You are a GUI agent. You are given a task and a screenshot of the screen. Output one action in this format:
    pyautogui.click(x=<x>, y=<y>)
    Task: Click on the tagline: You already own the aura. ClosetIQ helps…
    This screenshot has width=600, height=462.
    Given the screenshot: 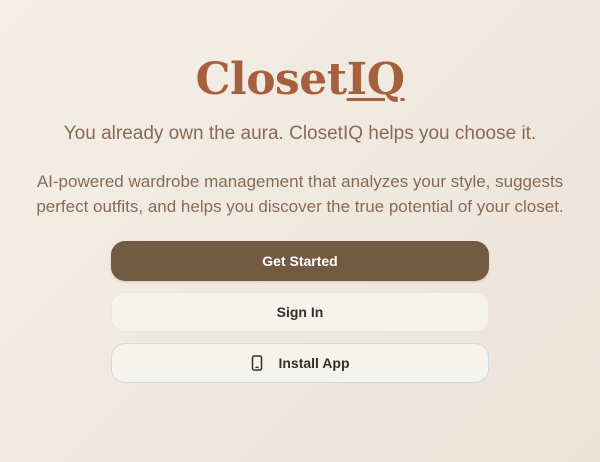 What is the action you would take?
    pyautogui.click(x=300, y=133)
    